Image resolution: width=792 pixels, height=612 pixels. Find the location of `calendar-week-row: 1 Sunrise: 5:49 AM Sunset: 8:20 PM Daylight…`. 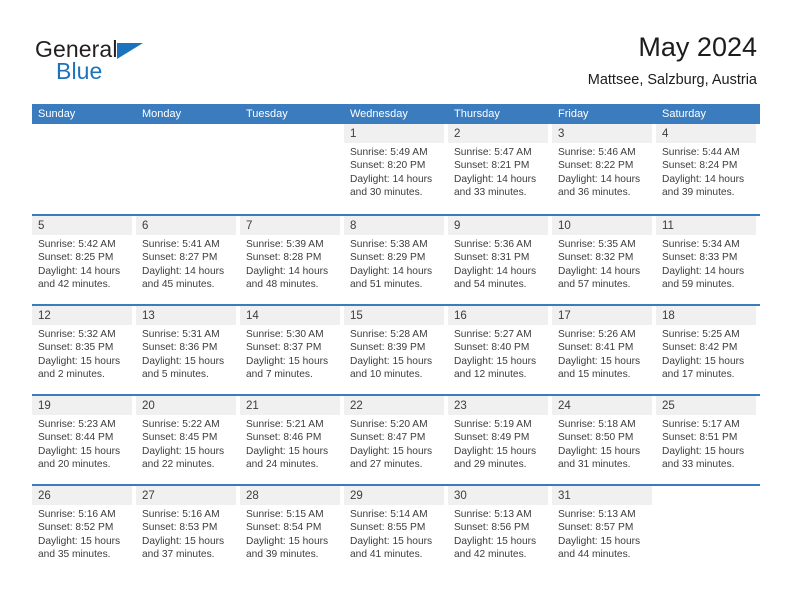

calendar-week-row: 1 Sunrise: 5:49 AM Sunset: 8:20 PM Daylight… is located at coordinates (396, 169).